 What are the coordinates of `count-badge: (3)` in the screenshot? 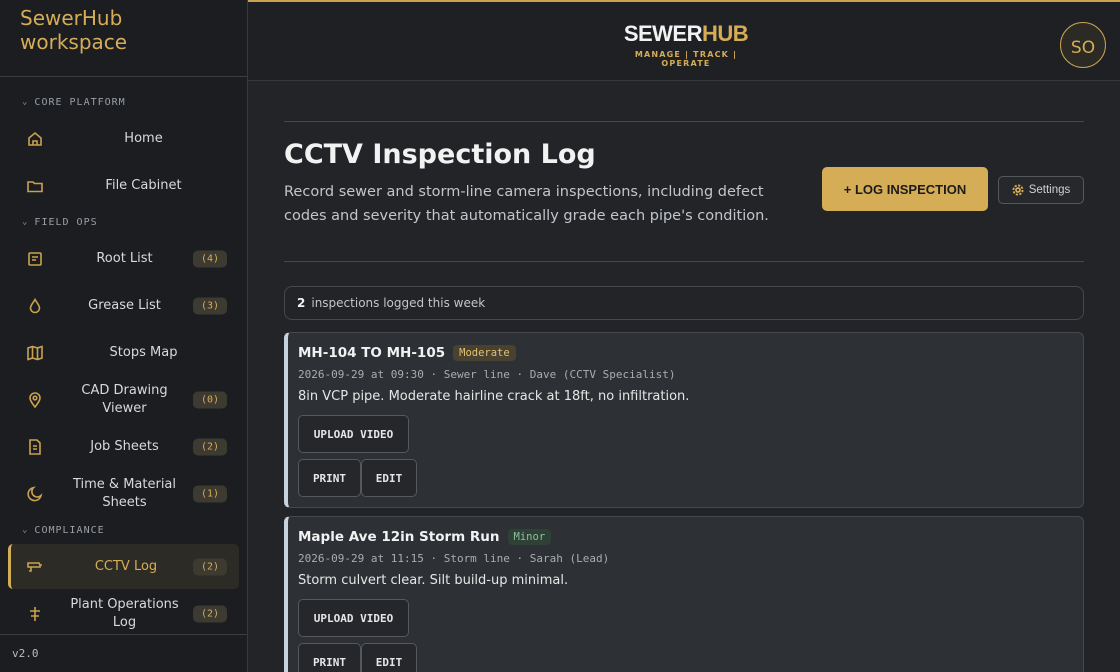 It's located at (209, 305).